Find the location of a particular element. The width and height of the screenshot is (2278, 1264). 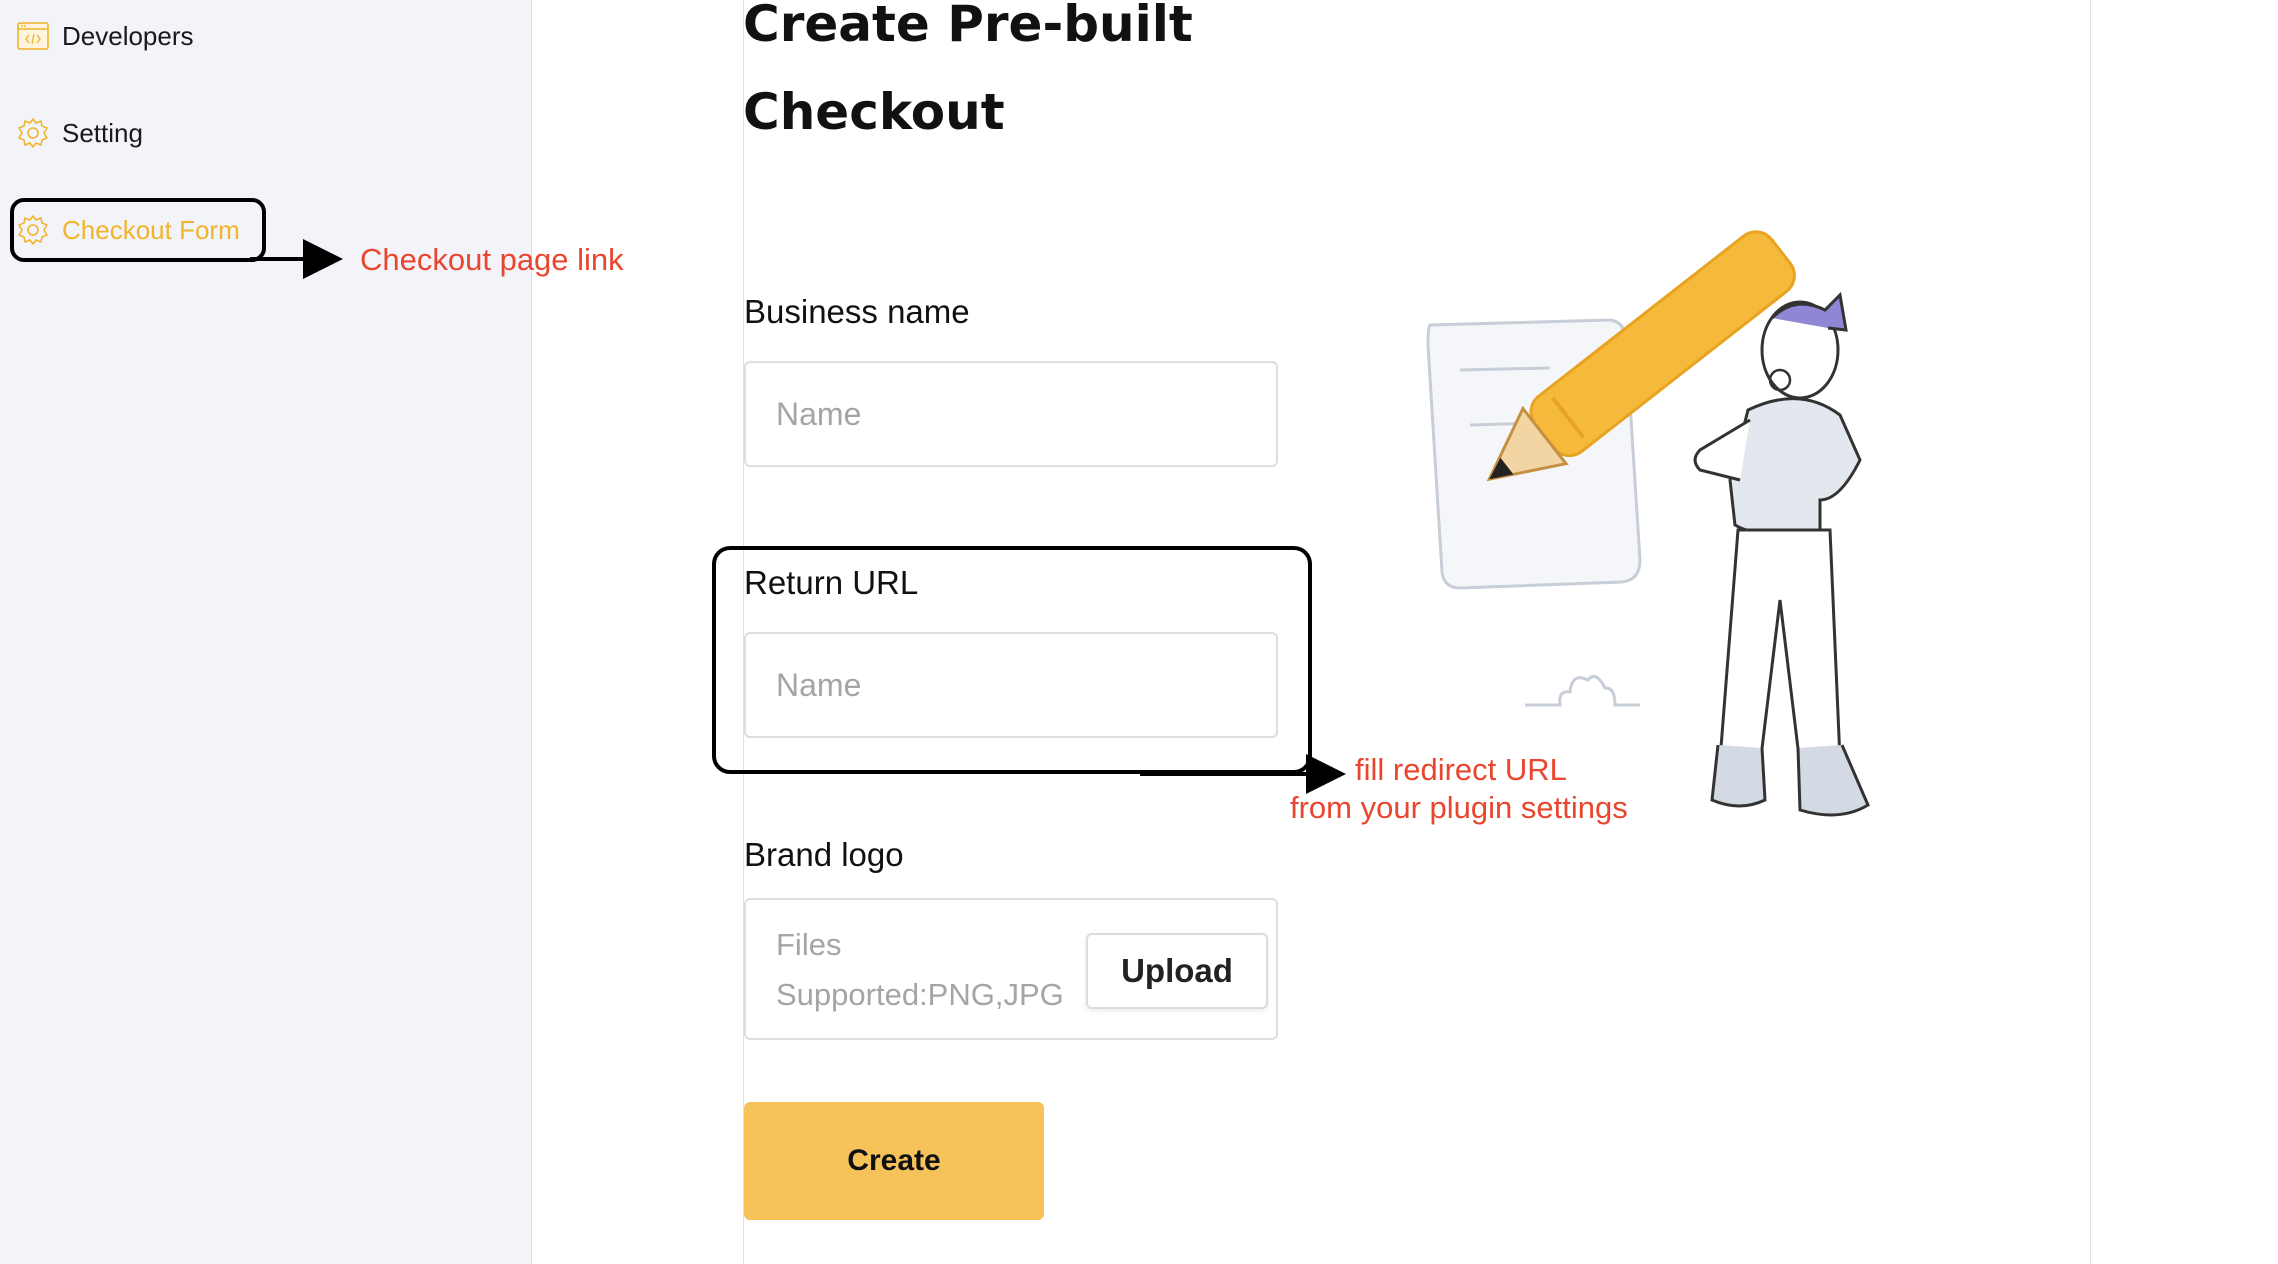

page-title-line2: Checkout is located at coordinates (874, 112).